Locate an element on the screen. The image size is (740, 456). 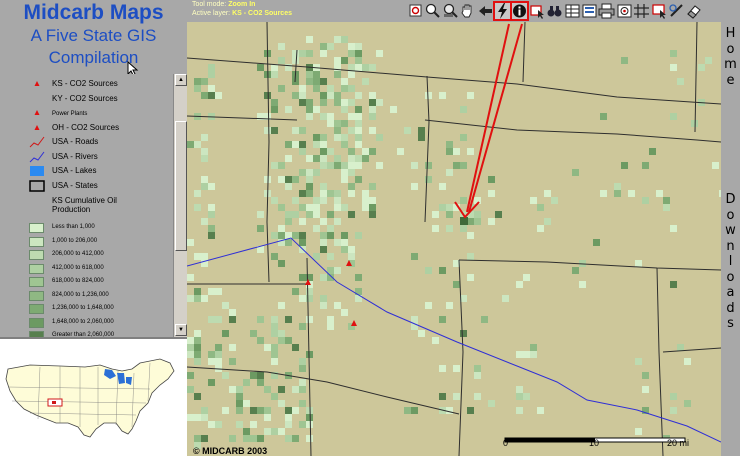
zoom-to-full-tool-button is located at coordinates (415, 11).